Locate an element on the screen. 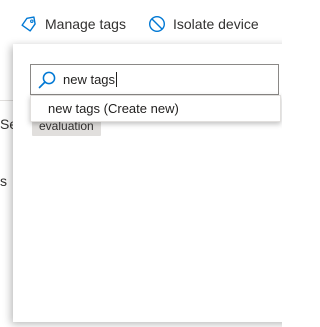  background-divider is located at coordinates (7, 100).